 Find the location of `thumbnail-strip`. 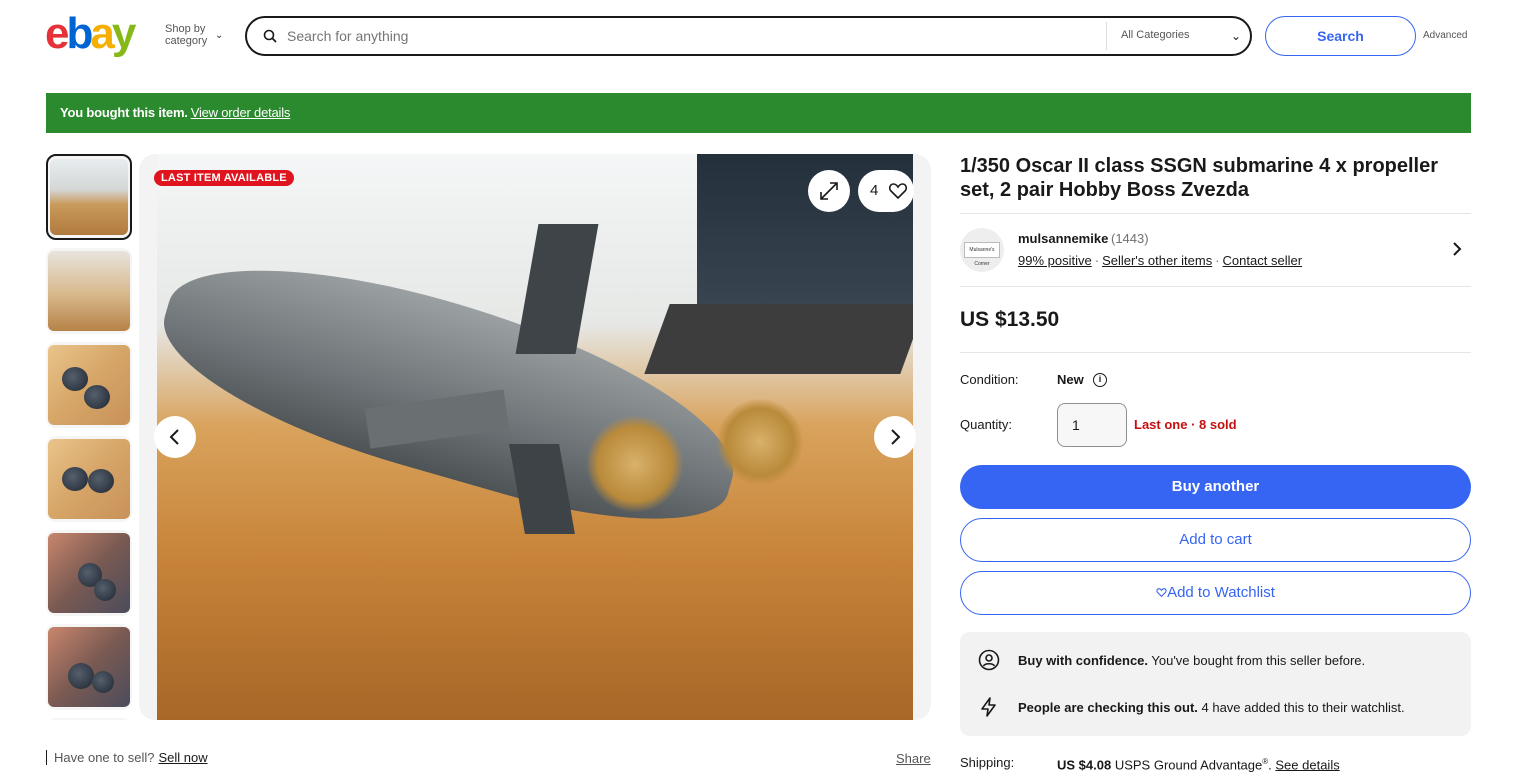

thumbnail-strip is located at coordinates (89, 437).